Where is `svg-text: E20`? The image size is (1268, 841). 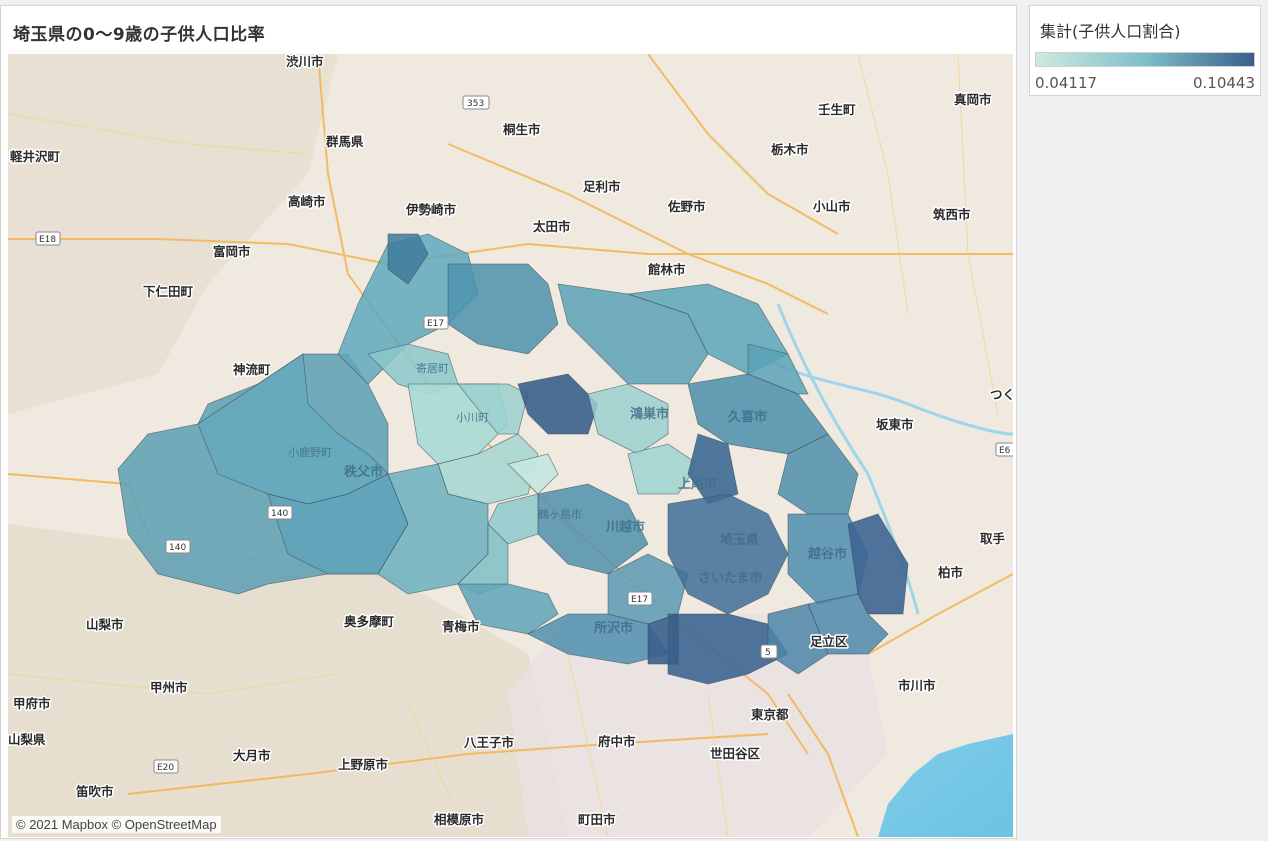 svg-text: E20 is located at coordinates (165, 768).